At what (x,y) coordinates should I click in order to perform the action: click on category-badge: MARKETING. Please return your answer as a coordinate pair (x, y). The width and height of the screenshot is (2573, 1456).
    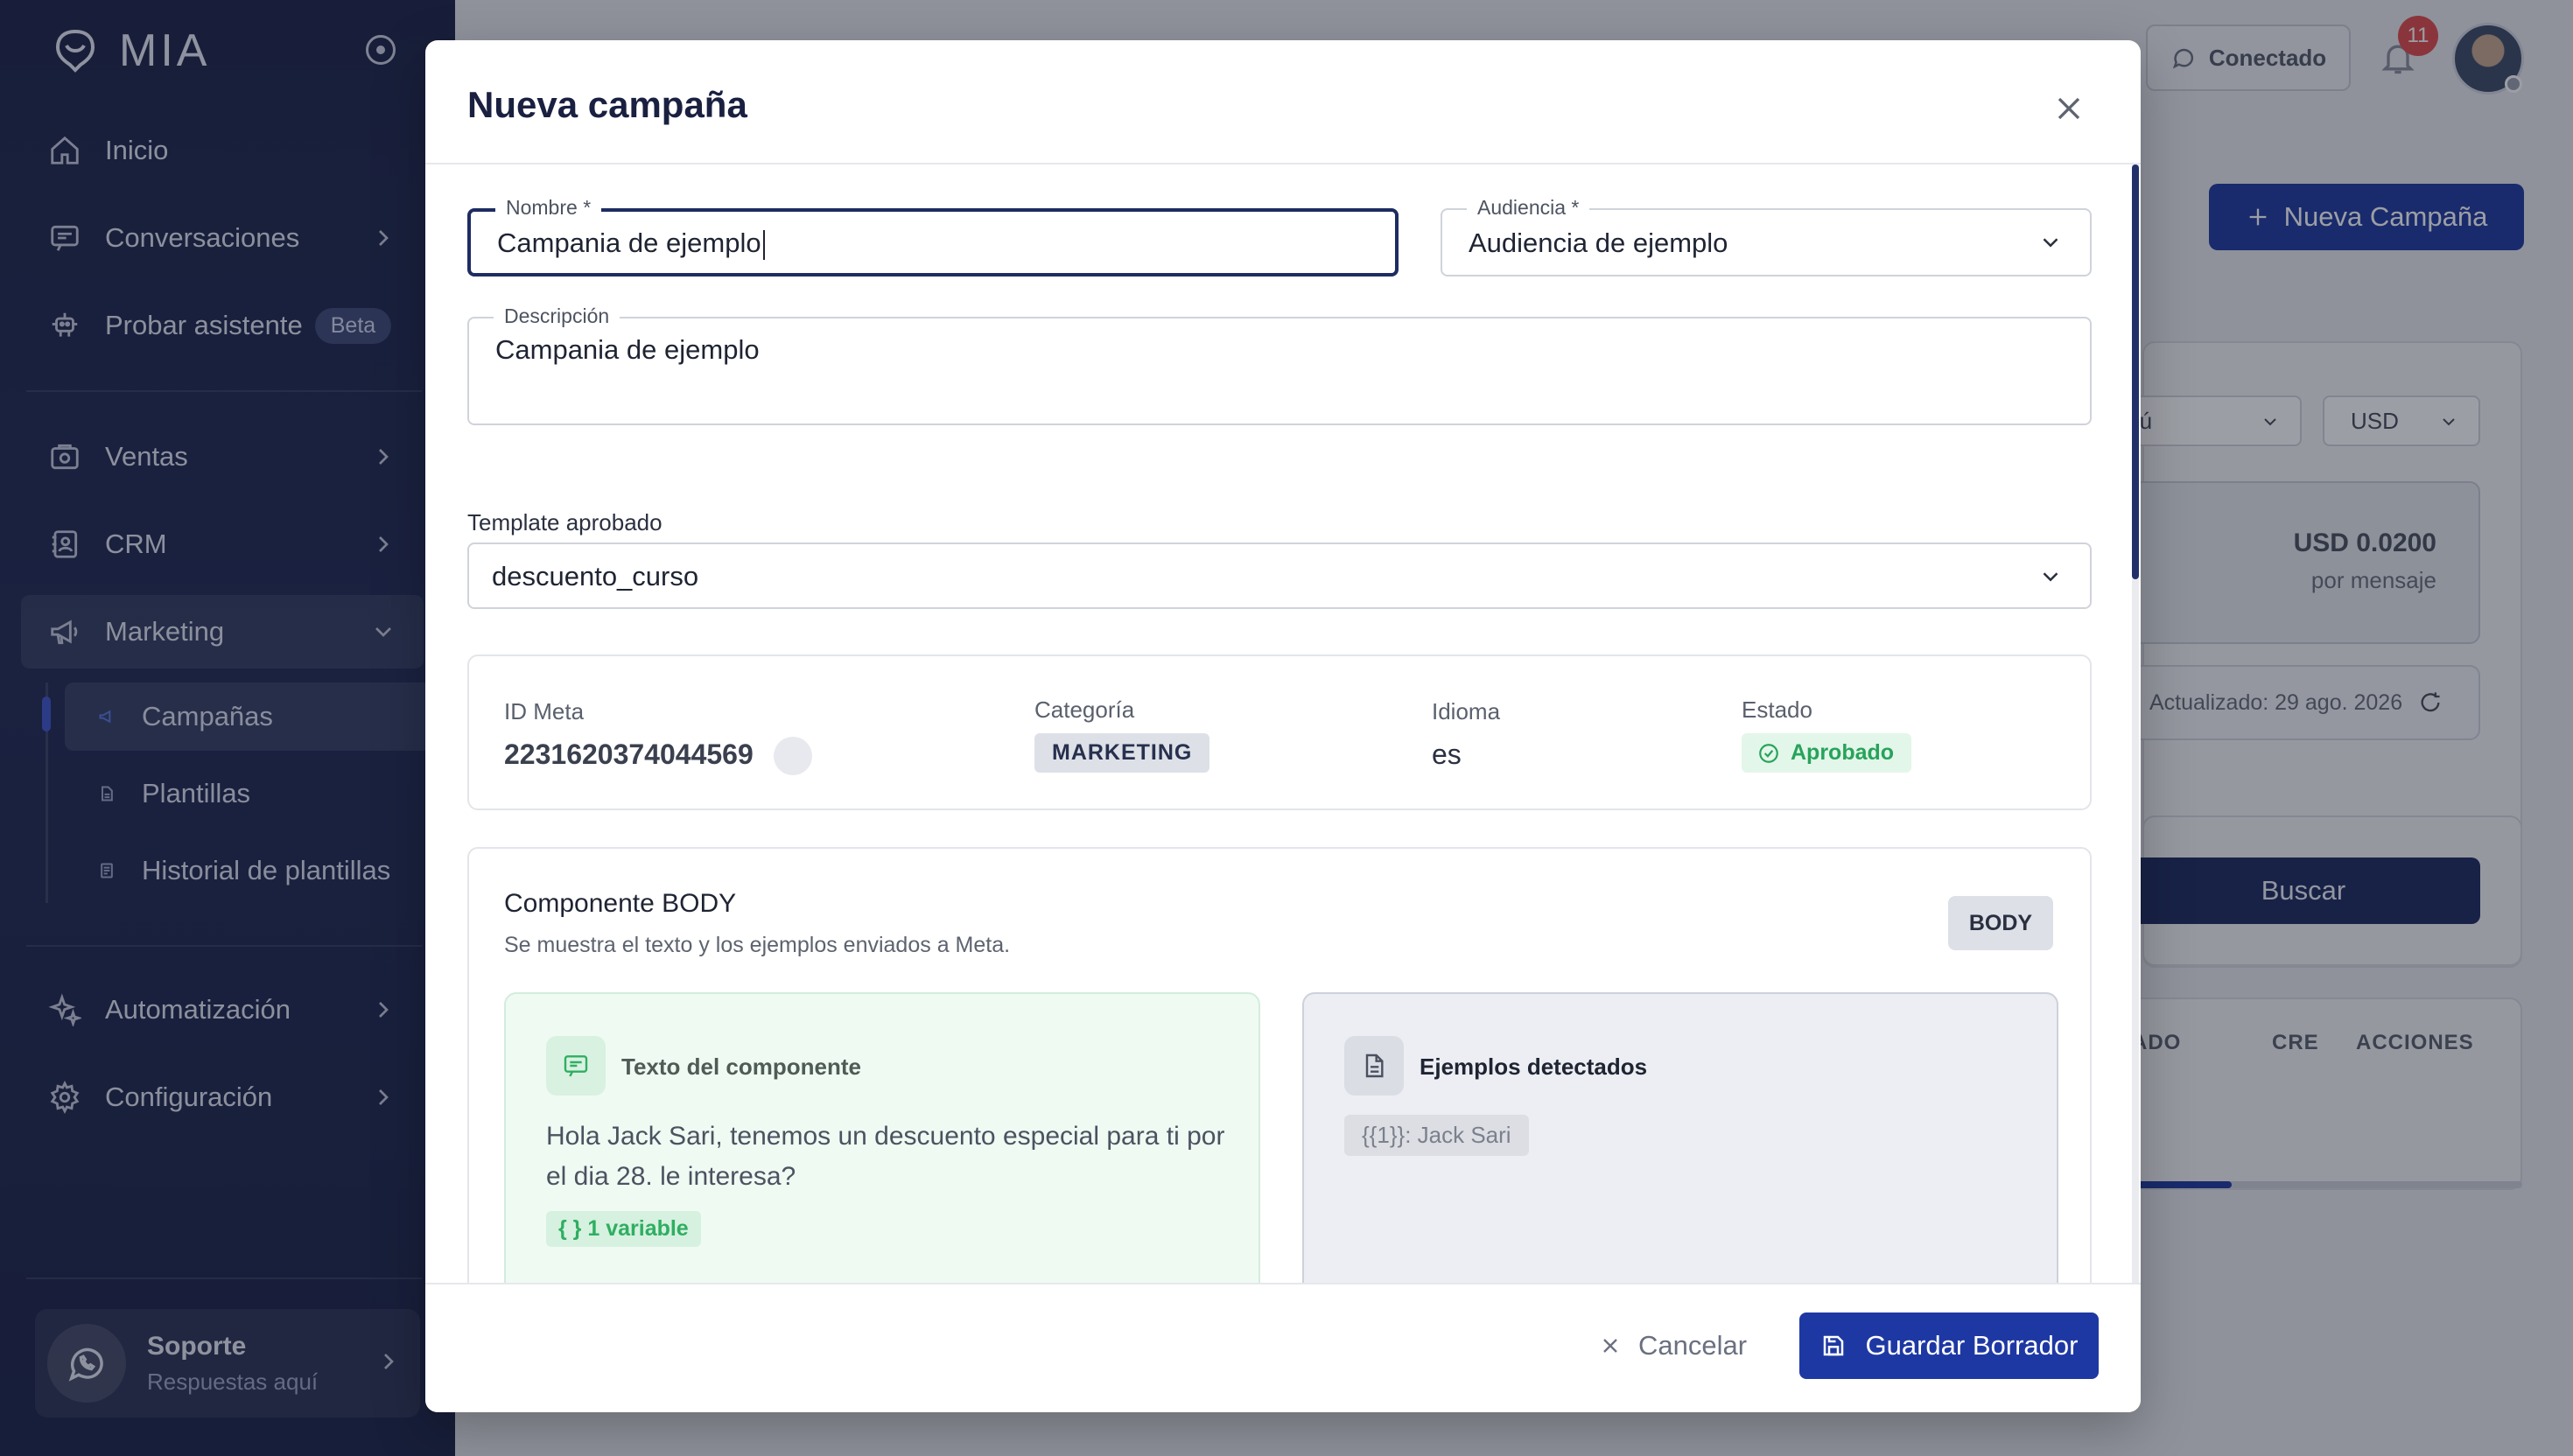
    Looking at the image, I should click on (1122, 753).